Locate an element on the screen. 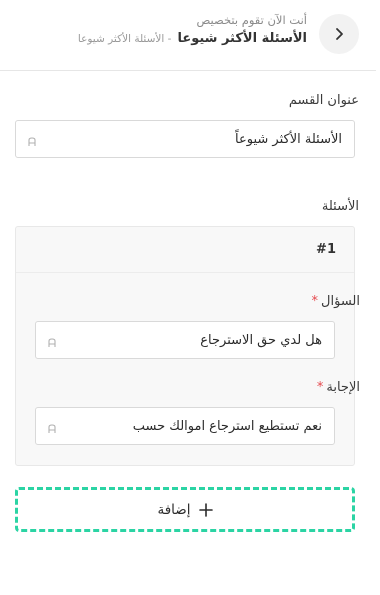  question-card-header: #1 is located at coordinates (185, 250).